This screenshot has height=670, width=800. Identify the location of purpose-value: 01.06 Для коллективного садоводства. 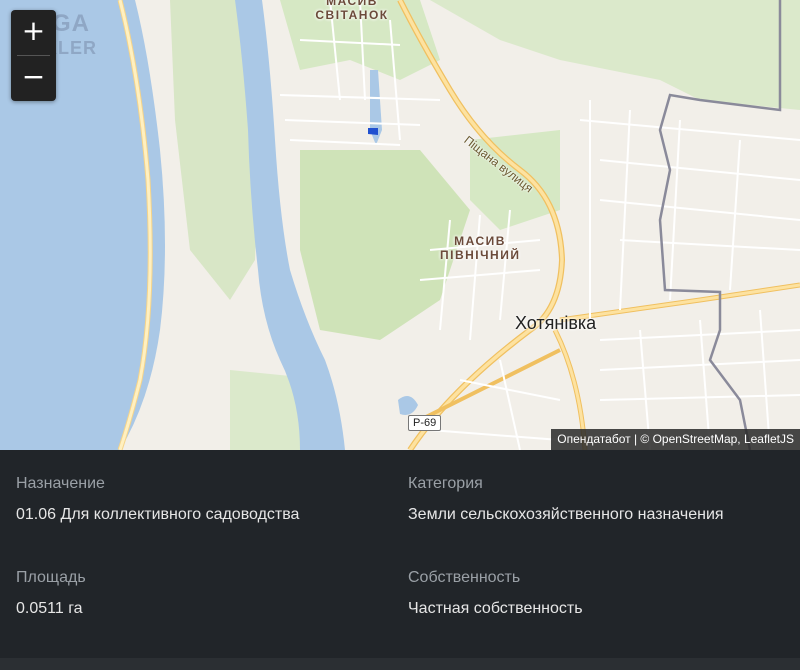
(158, 514).